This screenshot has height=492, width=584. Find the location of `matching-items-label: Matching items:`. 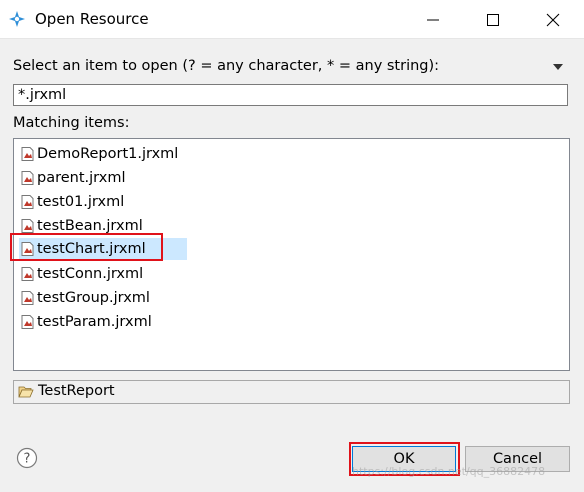

matching-items-label: Matching items: is located at coordinates (71, 123).